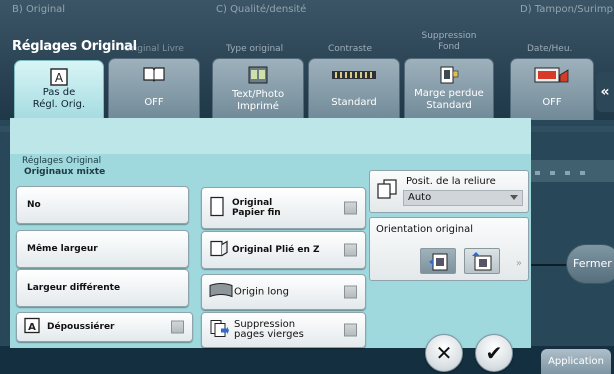  I want to click on button-label: Largeur différente, so click(74, 288).